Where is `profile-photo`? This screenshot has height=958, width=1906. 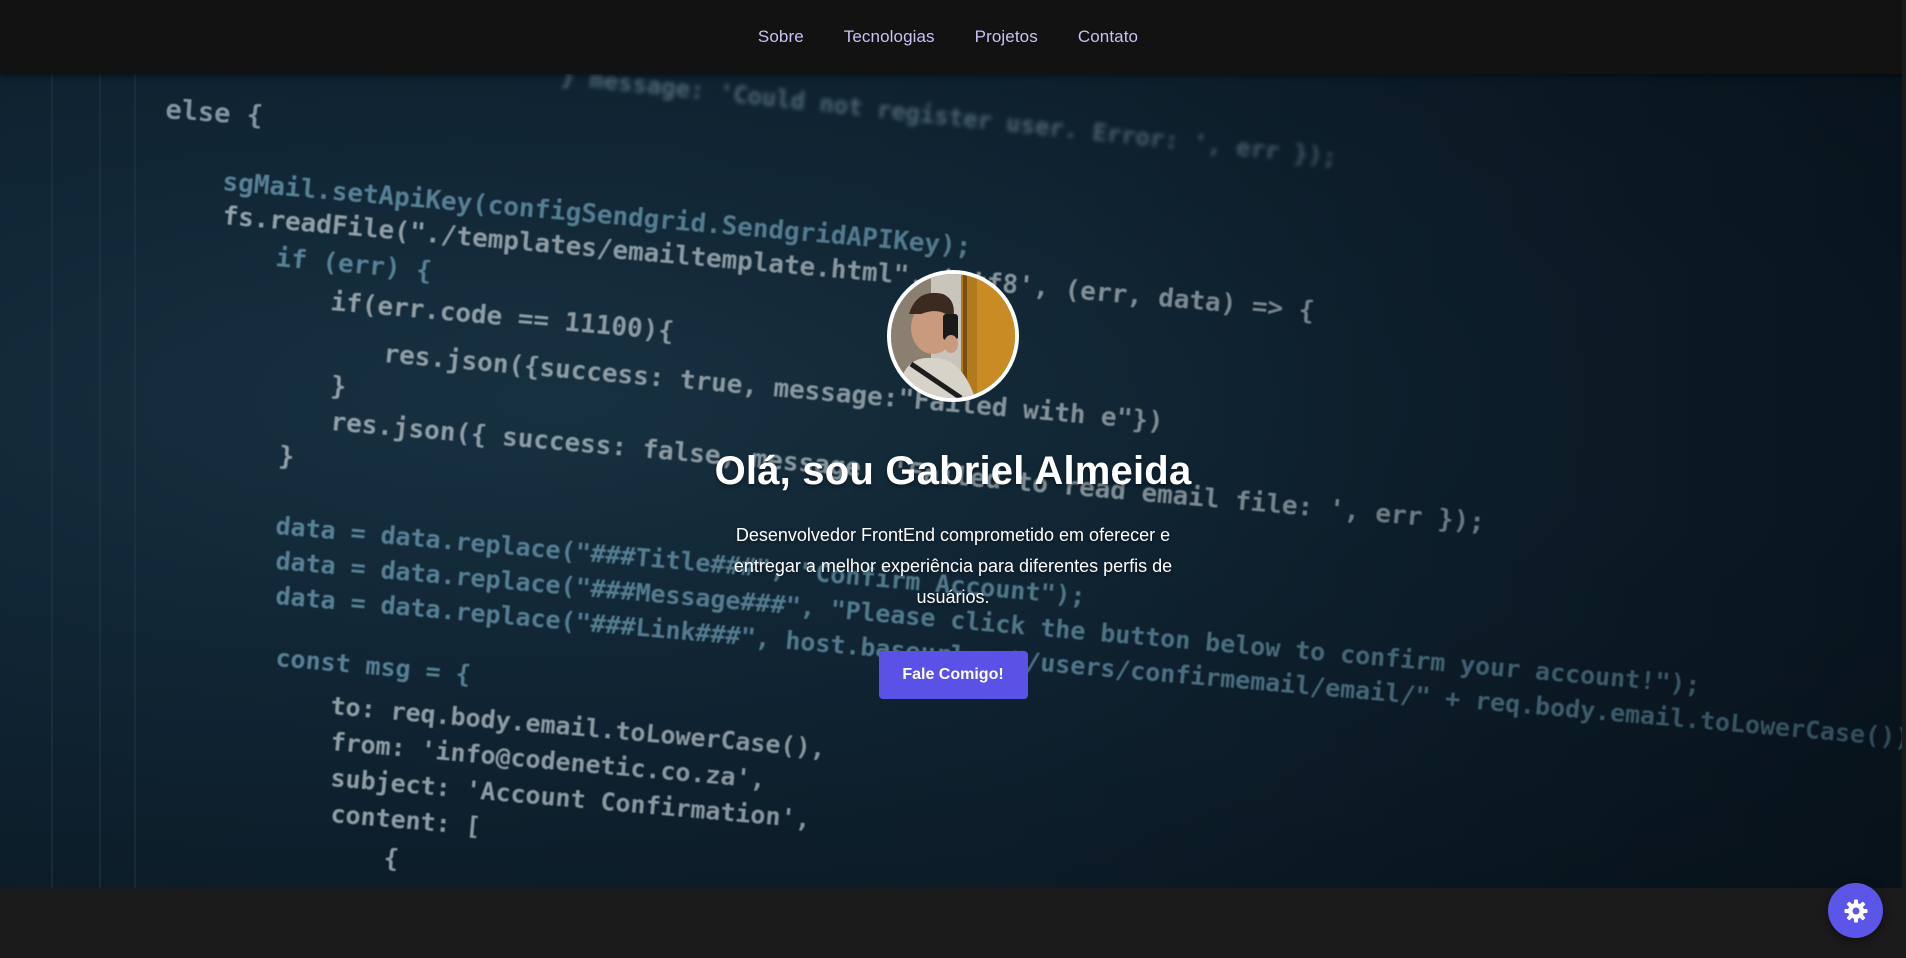 profile-photo is located at coordinates (953, 336).